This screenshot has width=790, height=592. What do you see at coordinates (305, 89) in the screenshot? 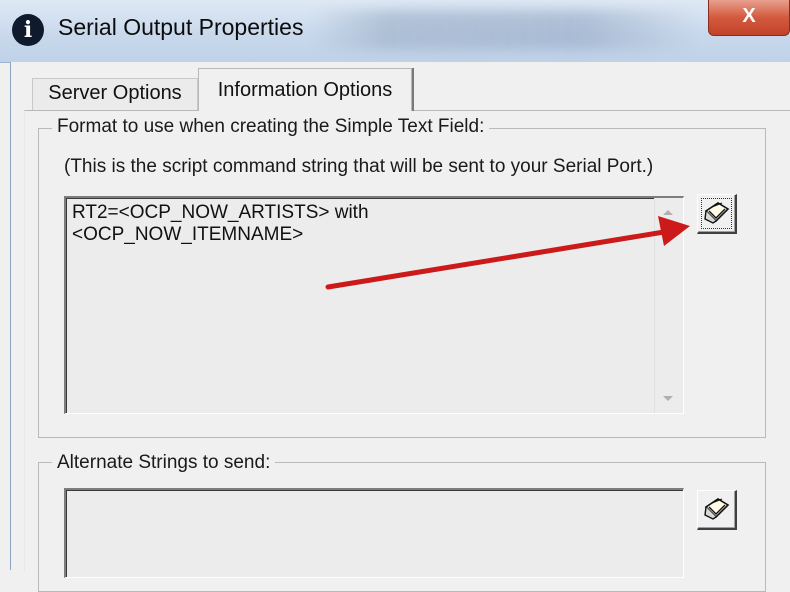
I see `tab-information-options: Information Options` at bounding box center [305, 89].